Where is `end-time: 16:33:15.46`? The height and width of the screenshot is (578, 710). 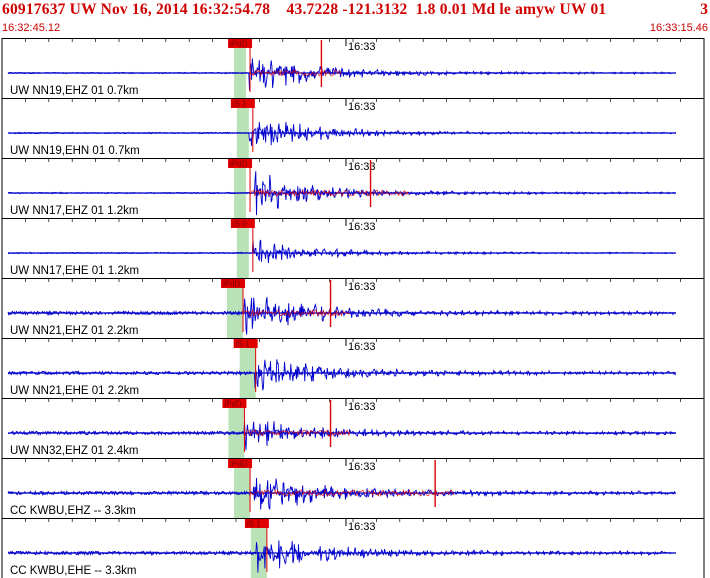 end-time: 16:33:15.46 is located at coordinates (678, 28).